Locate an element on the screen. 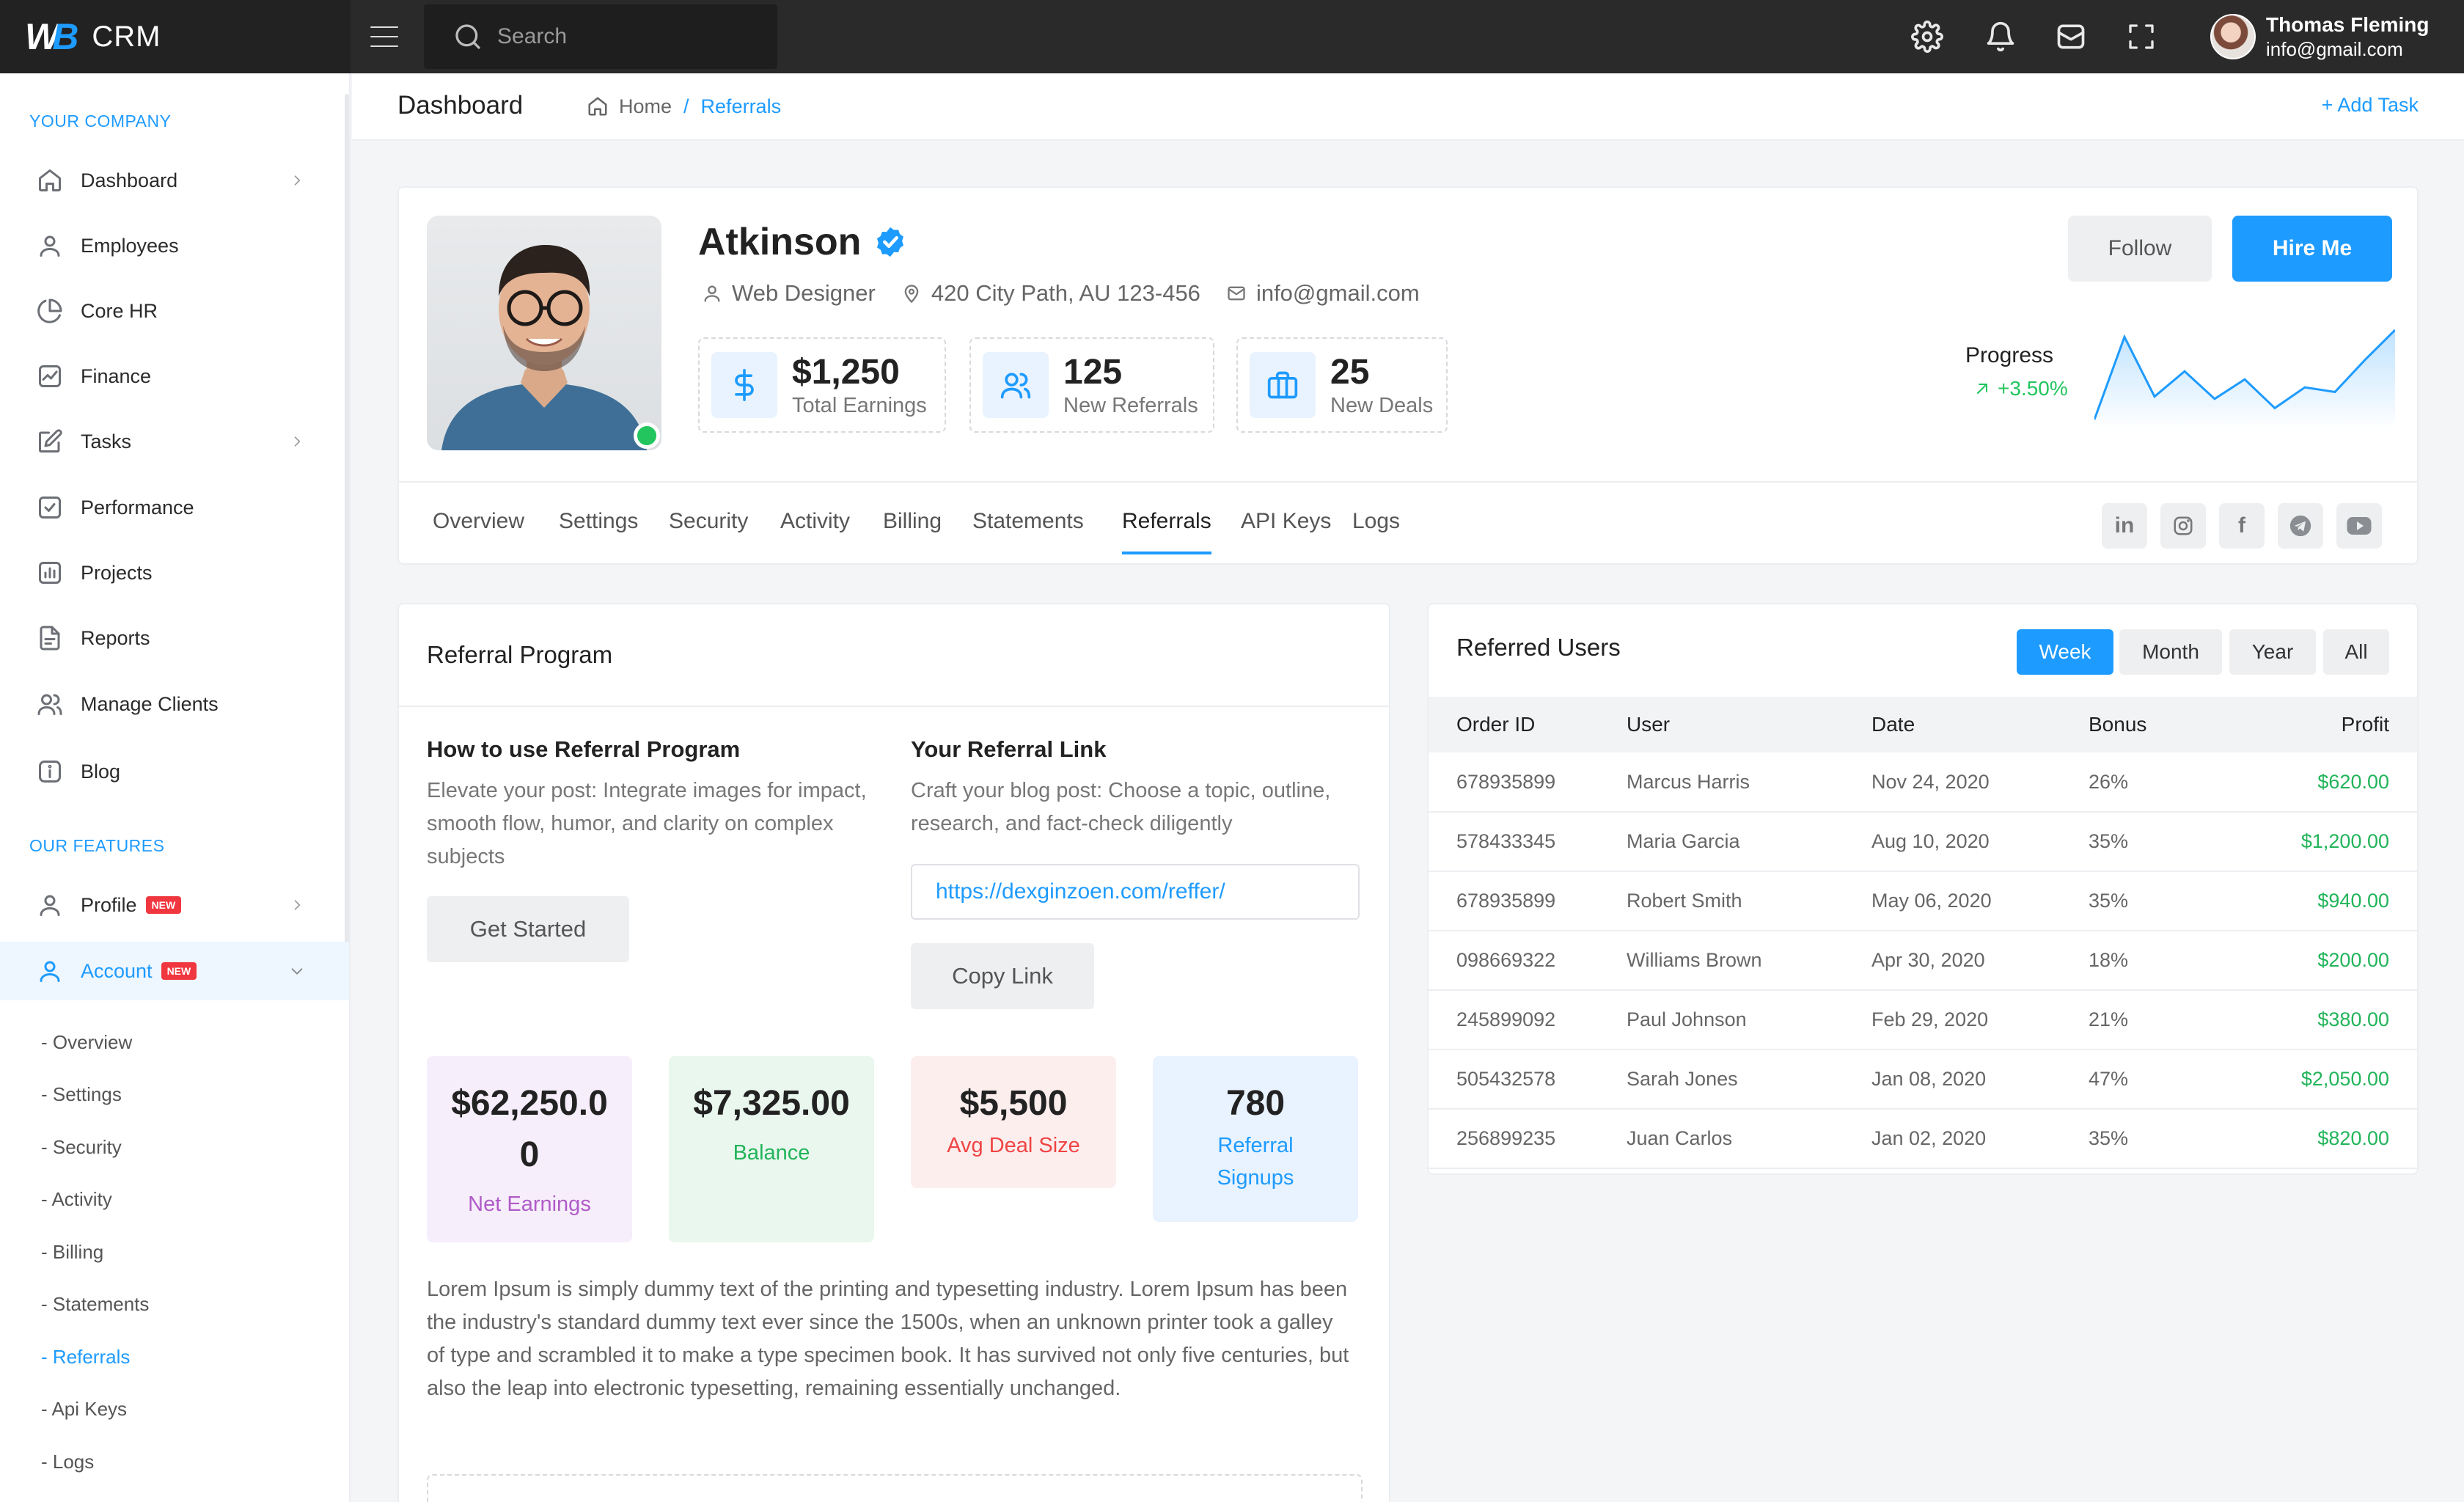 This screenshot has width=2464, height=1502. facebook-icon: f is located at coordinates (2242, 526).